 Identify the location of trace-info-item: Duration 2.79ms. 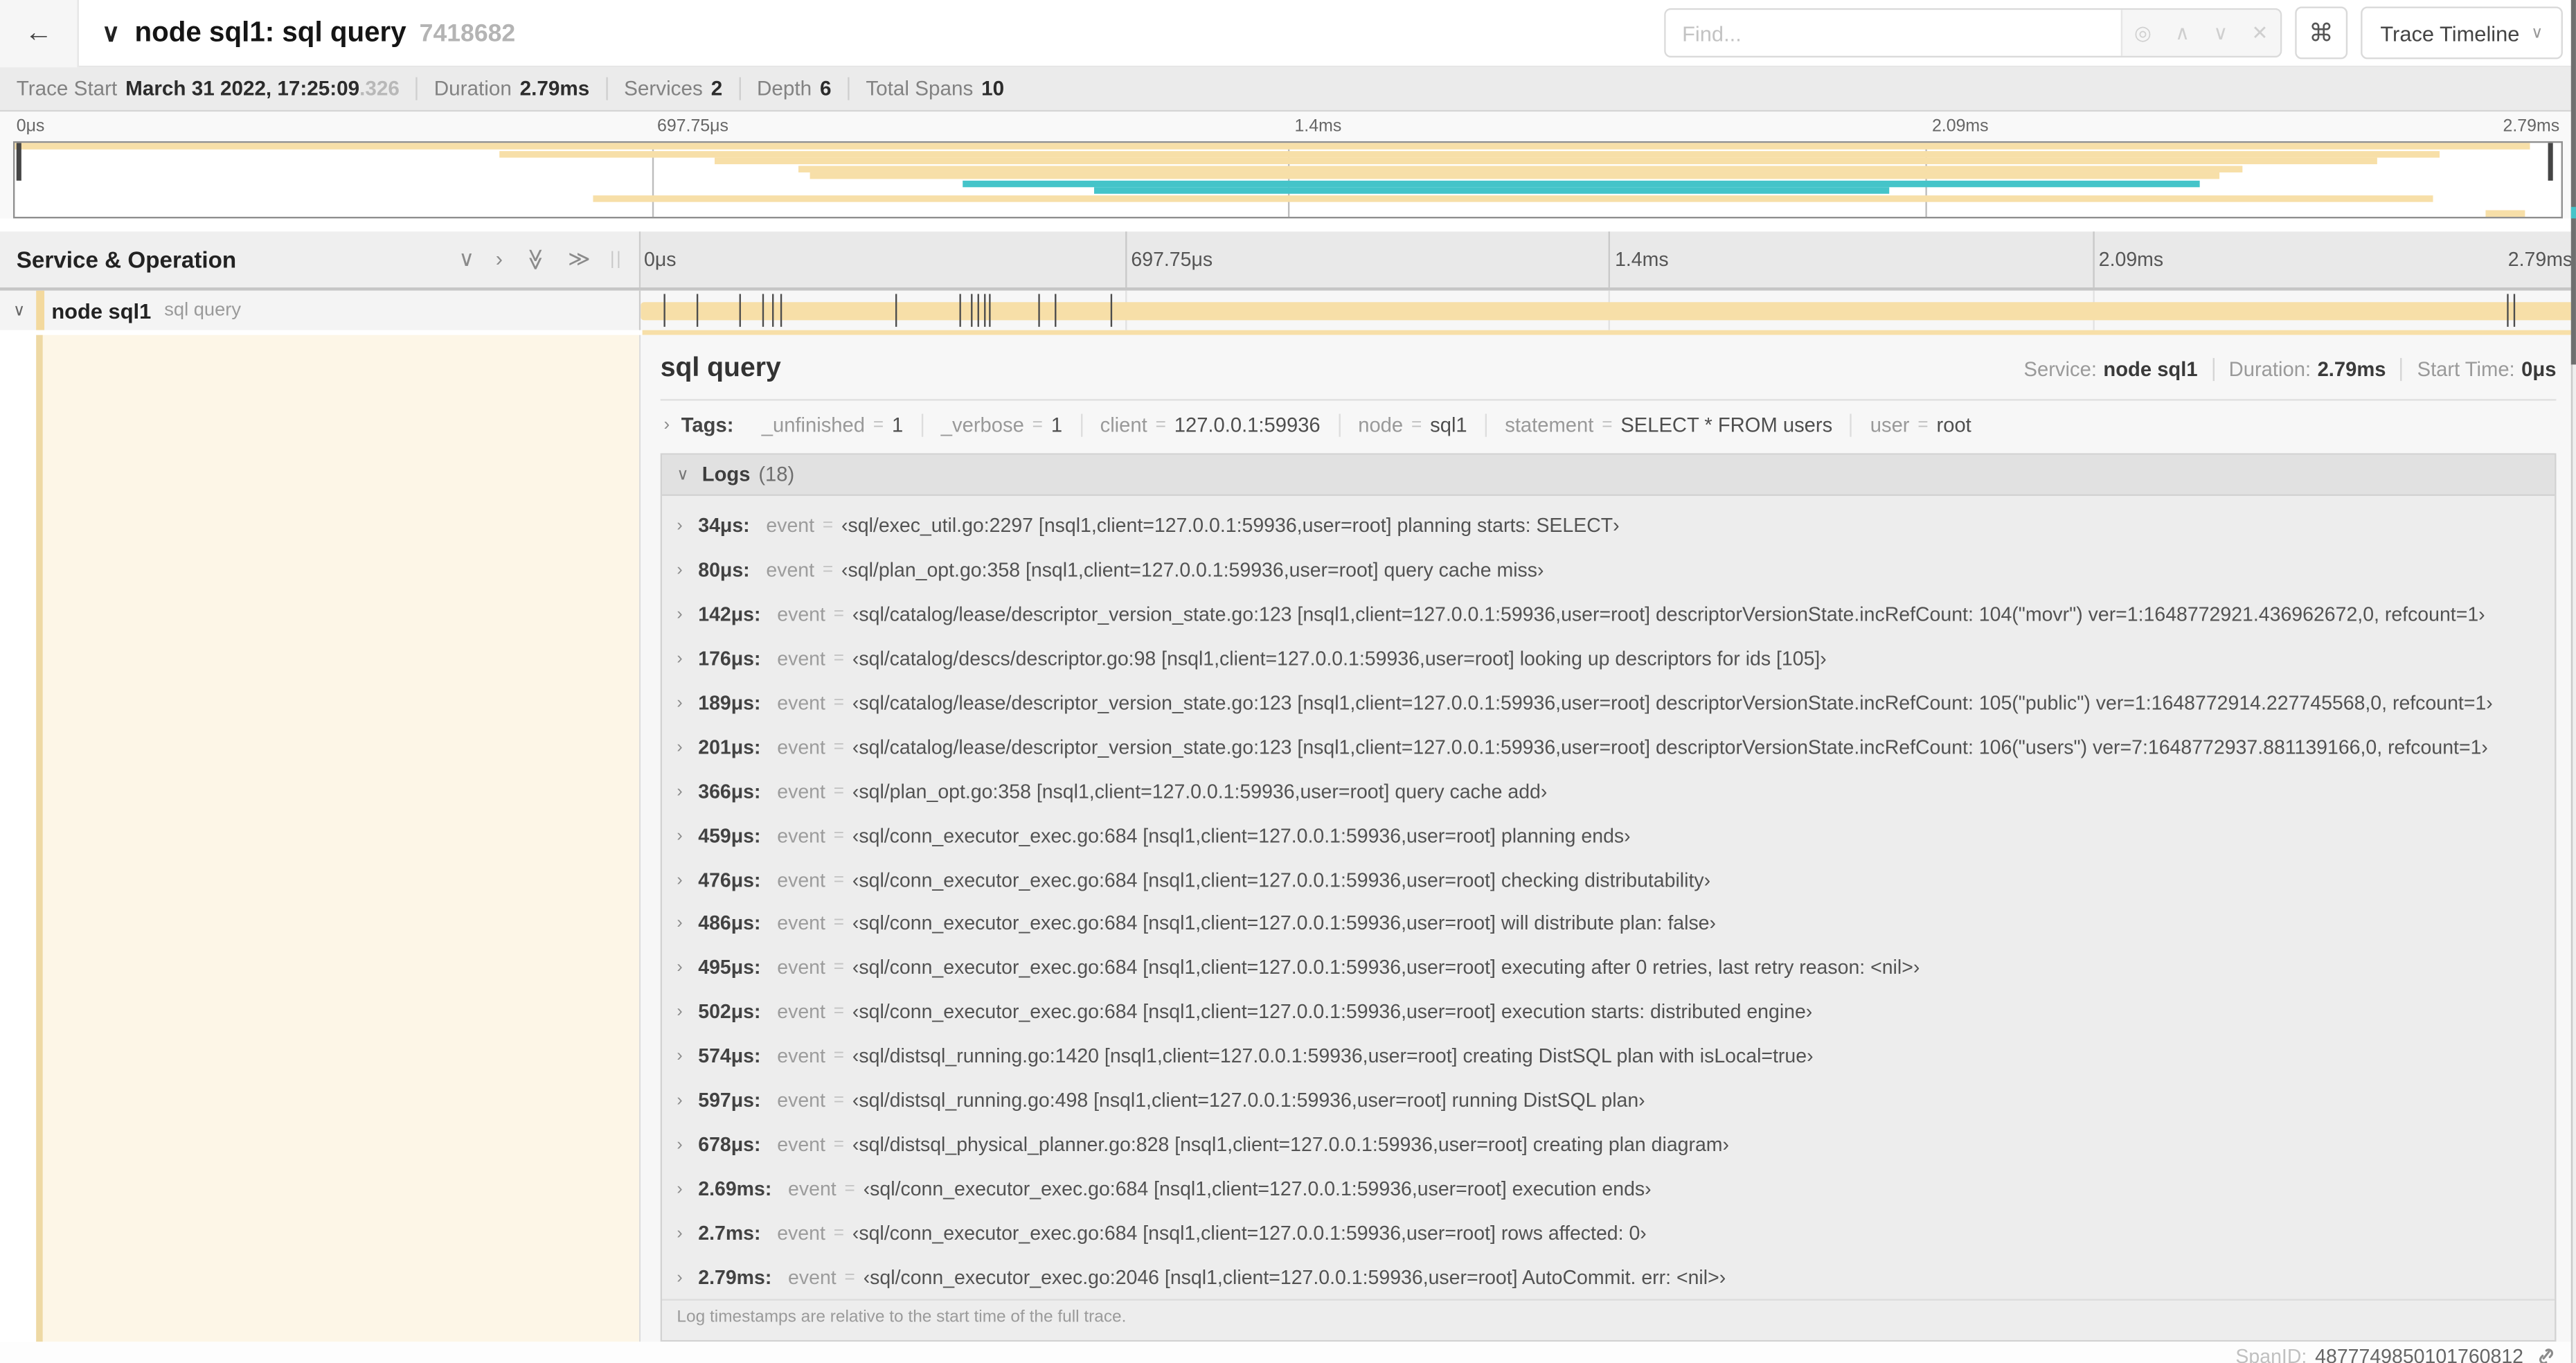
(512, 89).